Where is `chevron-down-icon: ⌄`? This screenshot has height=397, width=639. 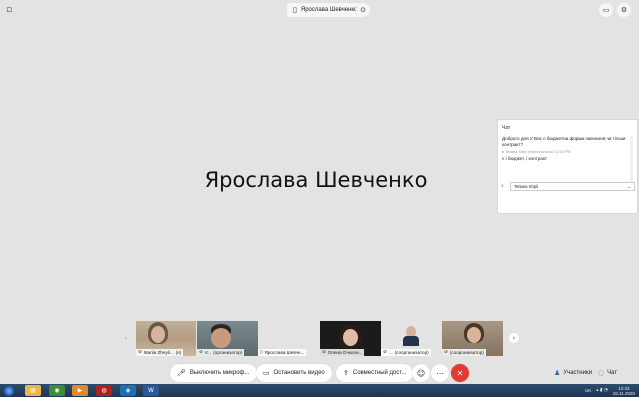
chevron-down-icon: ⌄ is located at coordinates (629, 186).